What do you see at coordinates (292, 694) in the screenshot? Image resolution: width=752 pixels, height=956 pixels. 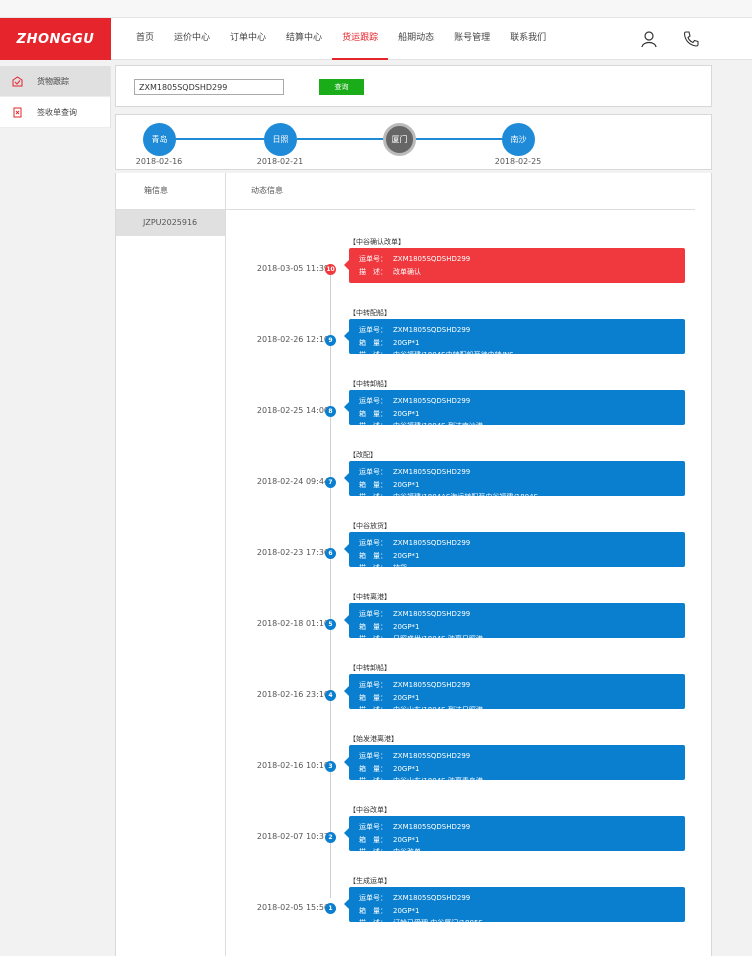 I see `event-datetime: 2018-02-16 23:10` at bounding box center [292, 694].